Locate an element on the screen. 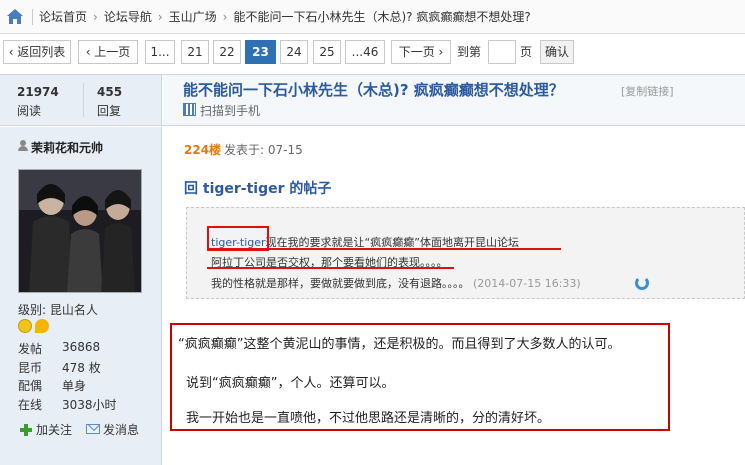 This screenshot has height=465, width=745. copy-link-button: [复制链接] is located at coordinates (647, 91).